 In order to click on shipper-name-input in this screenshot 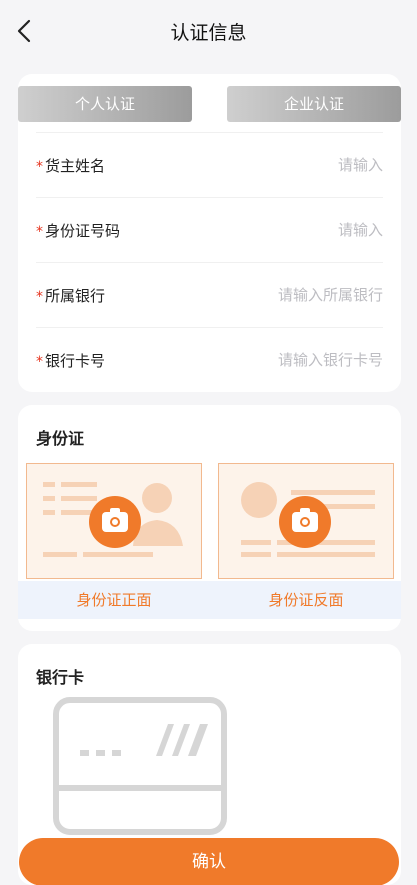, I will do `click(303, 165)`.